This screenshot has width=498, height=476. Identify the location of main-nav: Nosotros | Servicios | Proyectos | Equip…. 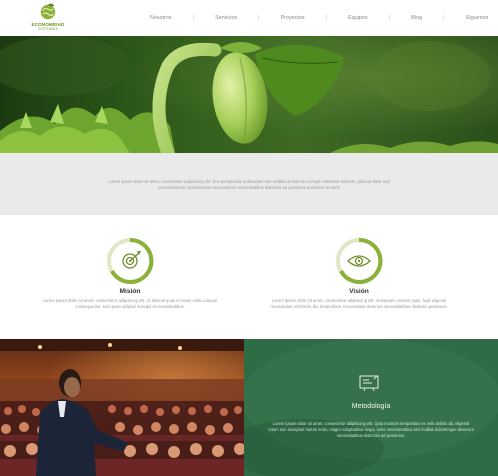
(319, 18).